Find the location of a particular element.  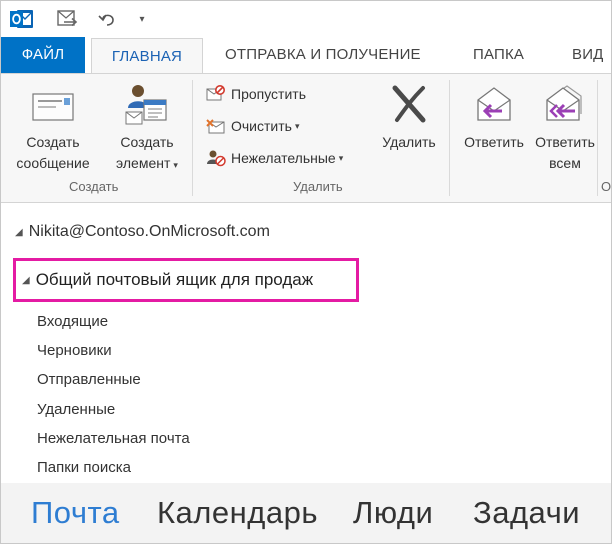

new-items-button: Создать элемент ▾ is located at coordinates (147, 129).